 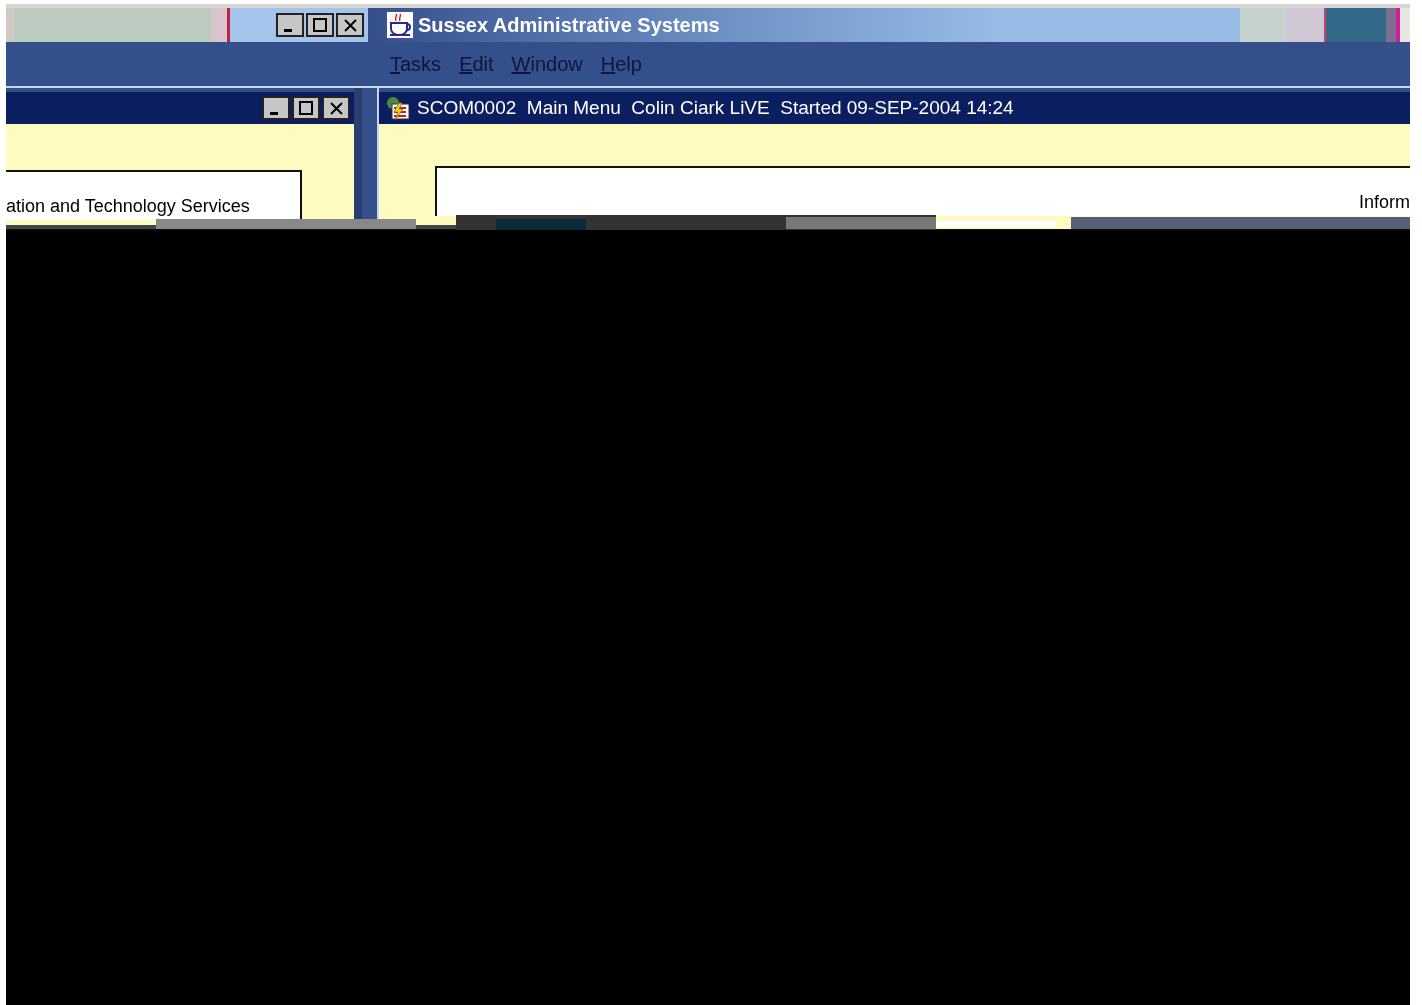 What do you see at coordinates (547, 64) in the screenshot?
I see `menu-item: Window` at bounding box center [547, 64].